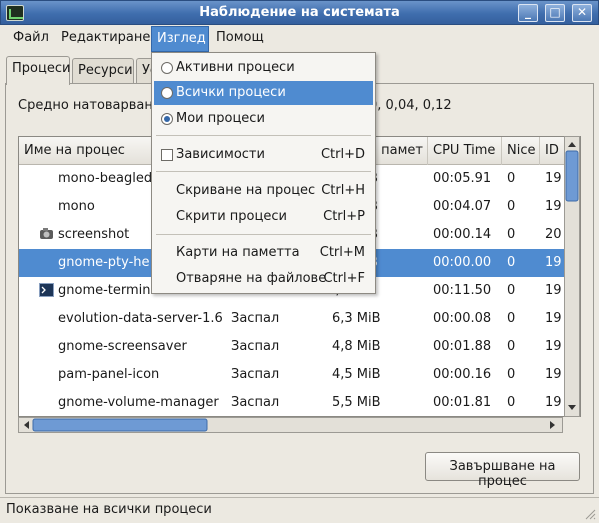 Image resolution: width=599 pixels, height=523 pixels. I want to click on process-name: pam-panel-icon, so click(109, 374).